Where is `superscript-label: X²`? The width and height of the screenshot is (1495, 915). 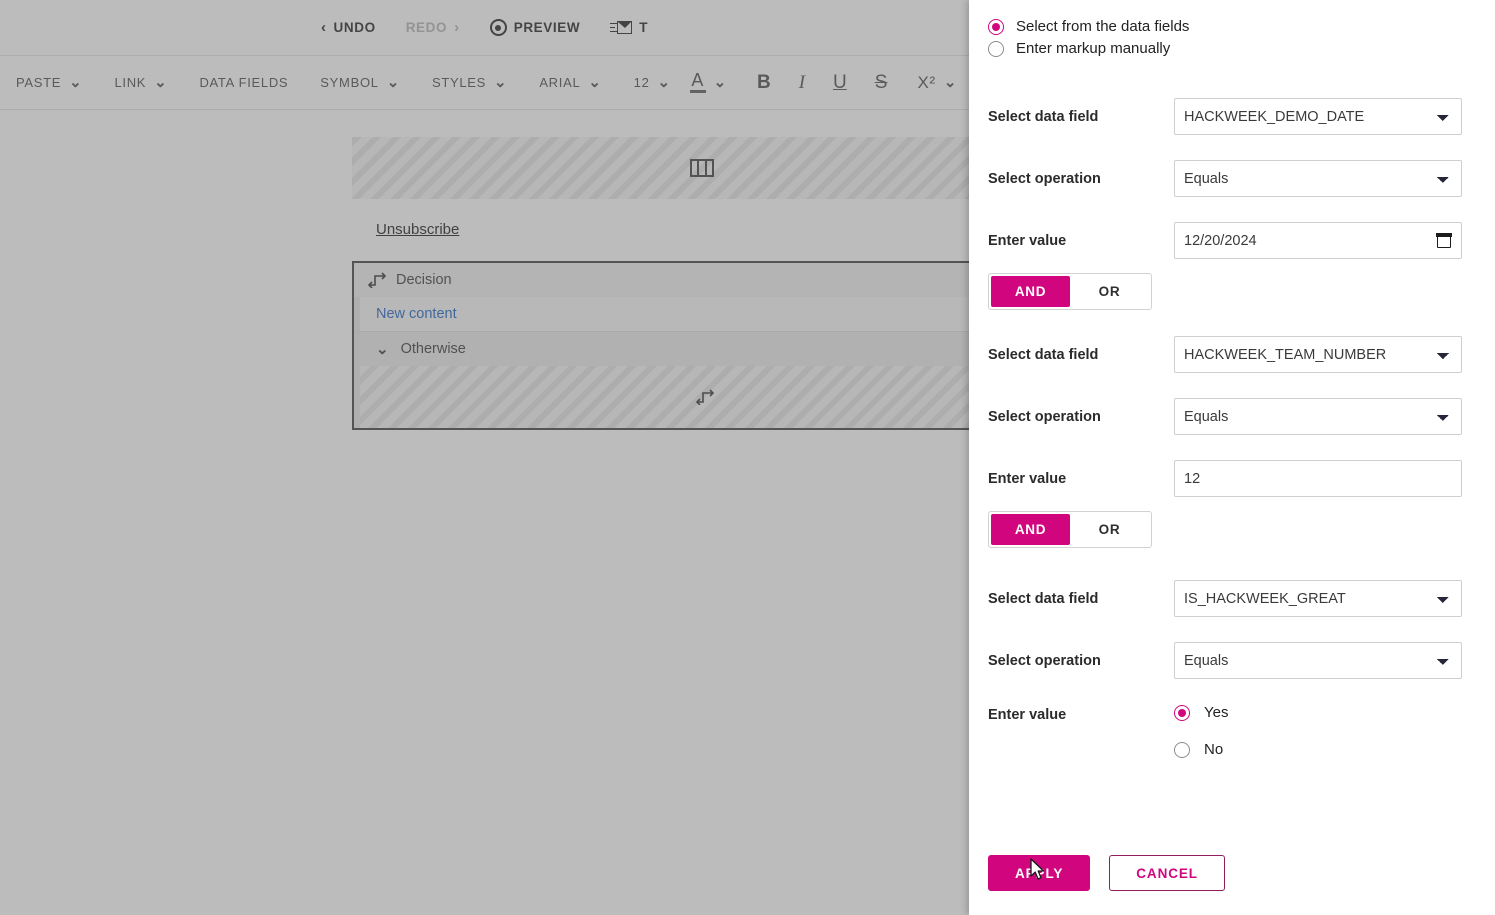
superscript-label: X² is located at coordinates (926, 82).